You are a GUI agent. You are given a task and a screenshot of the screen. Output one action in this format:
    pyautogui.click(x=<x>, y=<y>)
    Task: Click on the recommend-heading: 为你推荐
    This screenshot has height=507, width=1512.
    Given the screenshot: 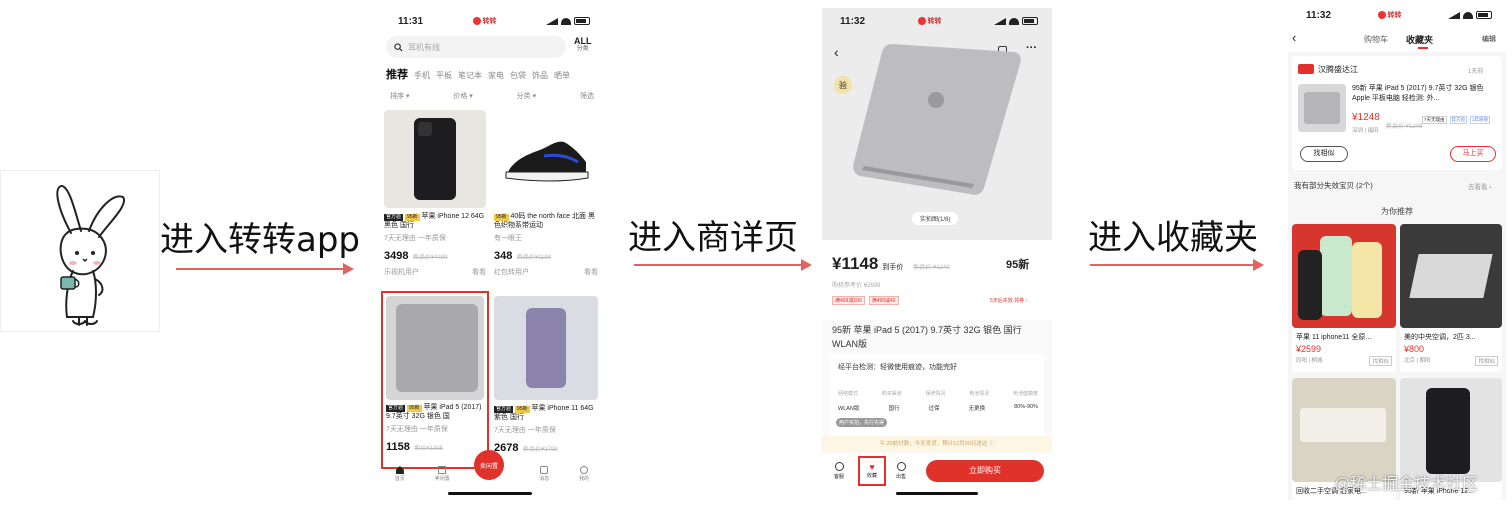 What is the action you would take?
    pyautogui.click(x=1397, y=211)
    